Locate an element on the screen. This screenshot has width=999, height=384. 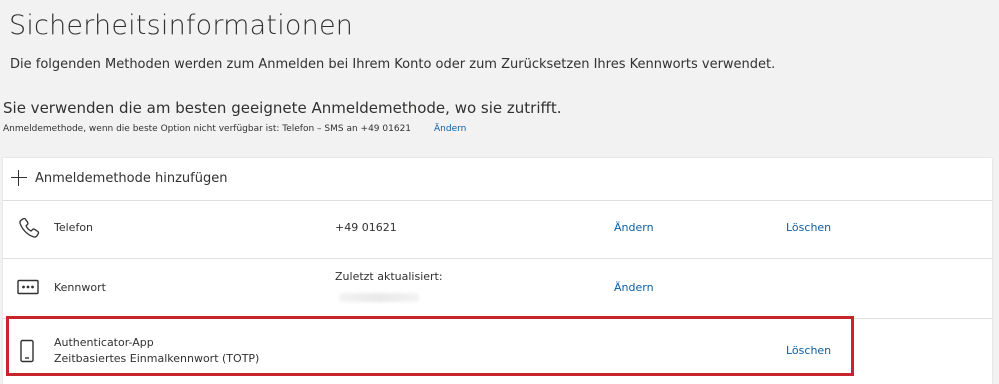
change-password-link: Ändern is located at coordinates (634, 287).